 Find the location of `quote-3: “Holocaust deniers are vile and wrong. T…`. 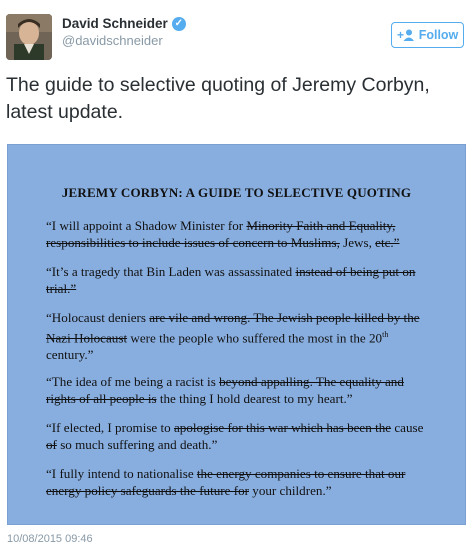

quote-3: “Holocaust deniers are vile and wrong. T… is located at coordinates (233, 336).